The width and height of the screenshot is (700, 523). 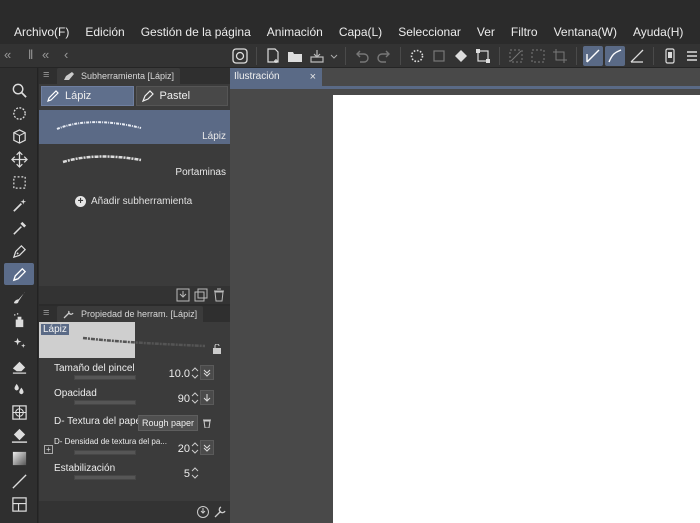 I want to click on blend-tool-icon, so click(x=19, y=389).